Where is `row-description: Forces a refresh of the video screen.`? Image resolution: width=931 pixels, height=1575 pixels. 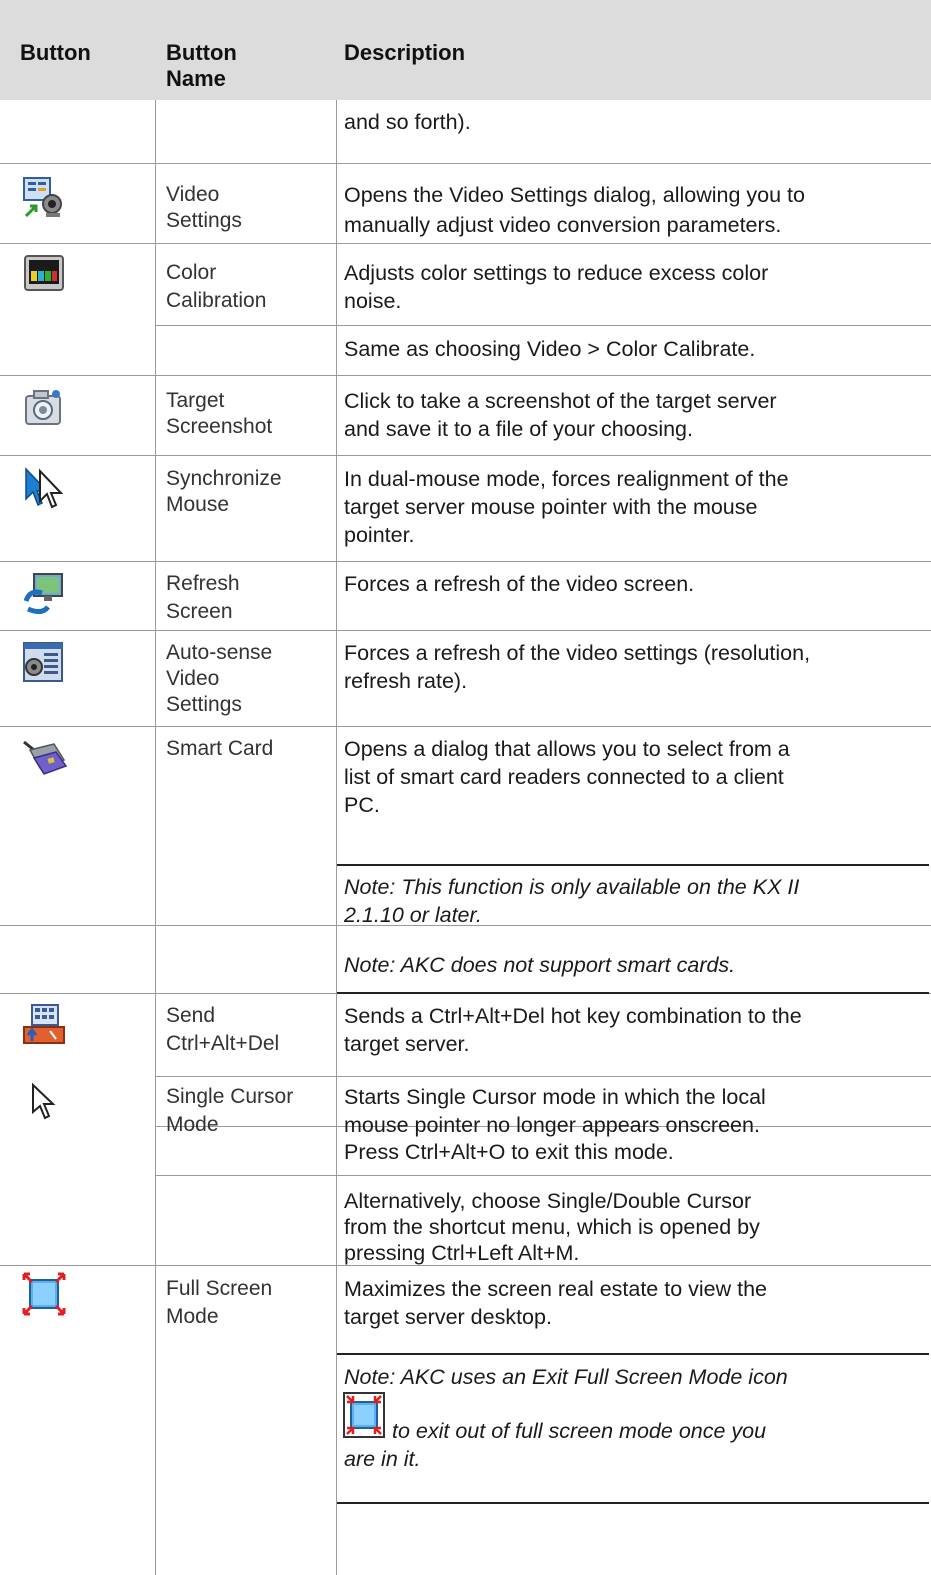 row-description: Forces a refresh of the video screen. is located at coordinates (519, 584).